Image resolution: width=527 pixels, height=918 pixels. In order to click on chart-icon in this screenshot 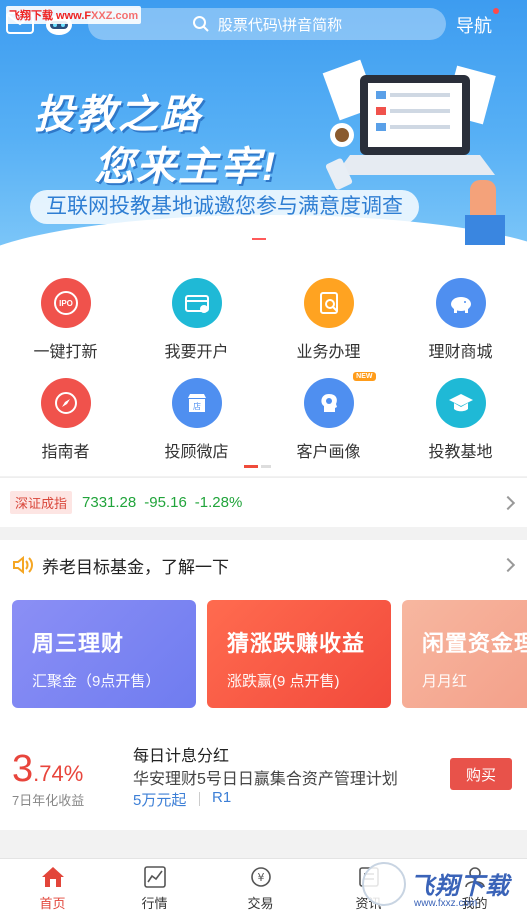, I will do `click(154, 877)`.